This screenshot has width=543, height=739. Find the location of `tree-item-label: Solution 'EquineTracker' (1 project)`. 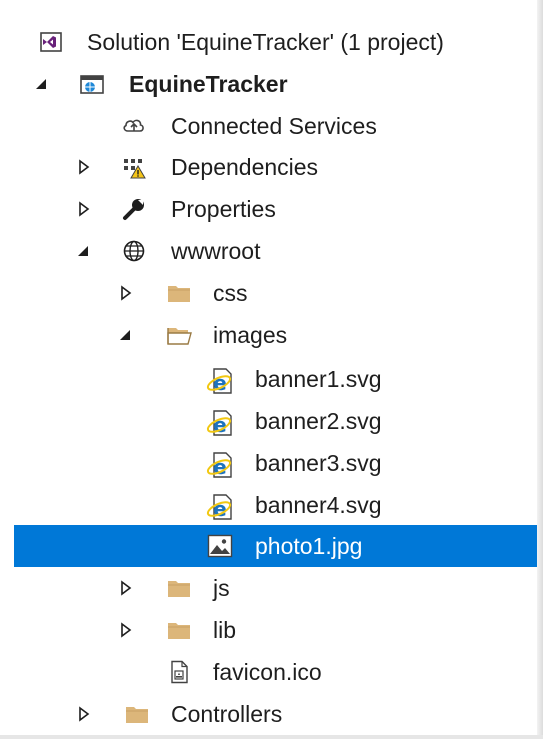

tree-item-label: Solution 'EquineTracker' (1 project) is located at coordinates (265, 42).